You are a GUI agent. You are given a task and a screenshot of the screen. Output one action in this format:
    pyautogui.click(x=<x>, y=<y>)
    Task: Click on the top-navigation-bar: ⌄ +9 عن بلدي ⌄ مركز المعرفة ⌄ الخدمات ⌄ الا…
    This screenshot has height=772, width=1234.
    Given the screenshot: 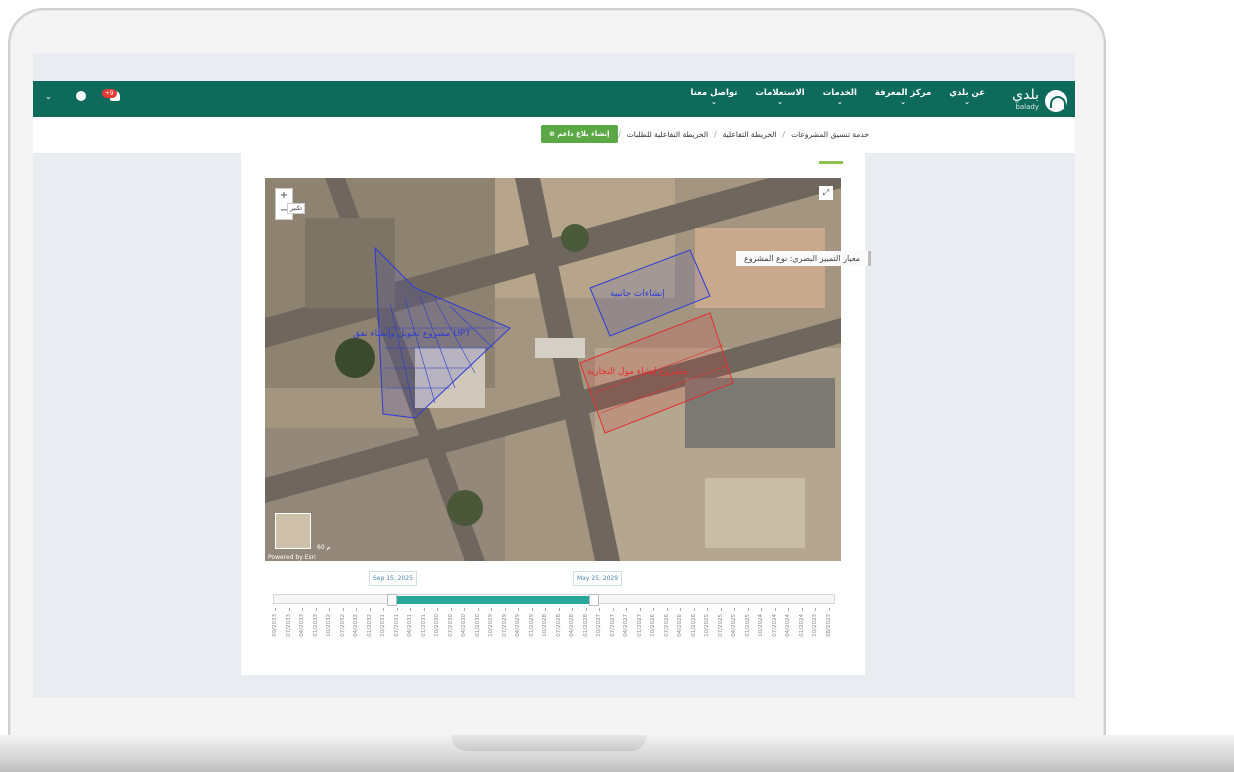 What is the action you would take?
    pyautogui.click(x=554, y=99)
    